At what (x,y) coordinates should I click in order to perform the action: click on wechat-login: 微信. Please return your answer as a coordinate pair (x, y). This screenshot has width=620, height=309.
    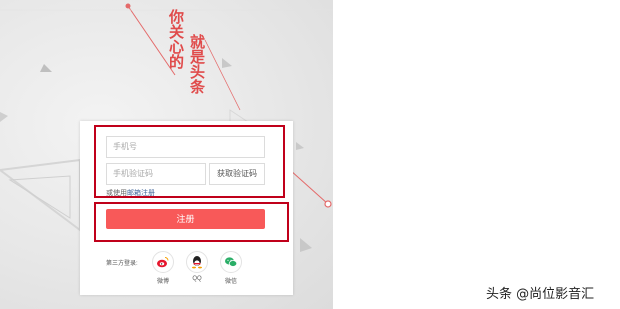
    Looking at the image, I should click on (231, 268).